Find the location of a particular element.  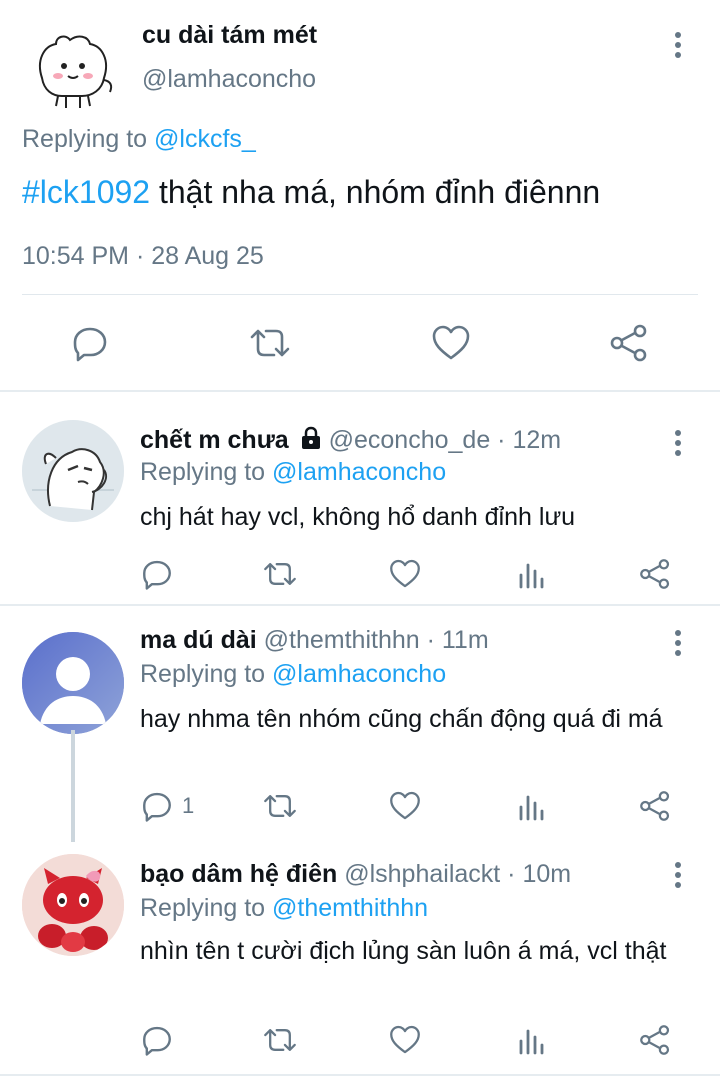

replying-to-line: Replying to @themthithhn is located at coordinates (284, 908).